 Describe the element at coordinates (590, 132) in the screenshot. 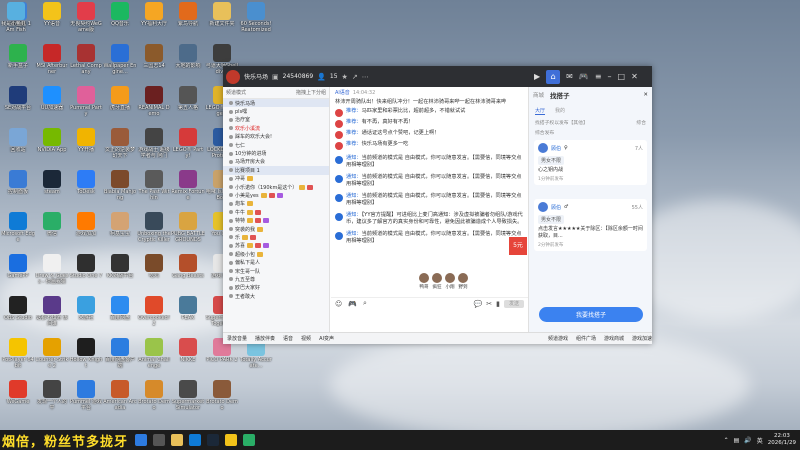

I see `publish-filter: 综合发布` at that location.